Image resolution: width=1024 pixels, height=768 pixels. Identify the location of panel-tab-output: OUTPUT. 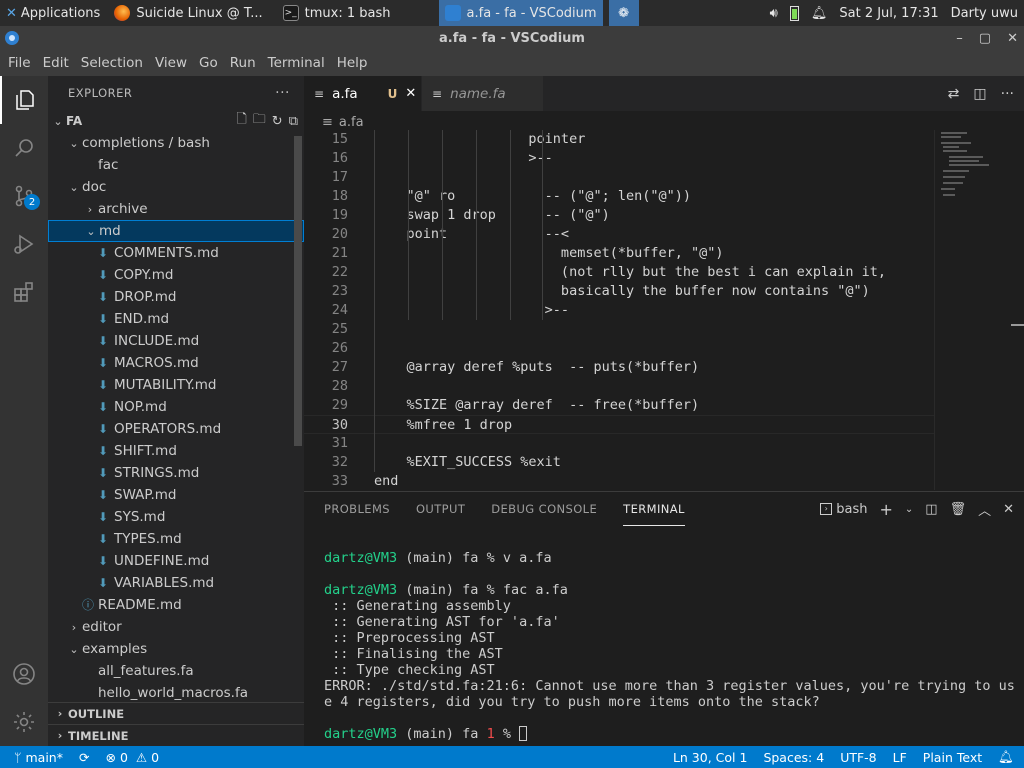
(440, 509).